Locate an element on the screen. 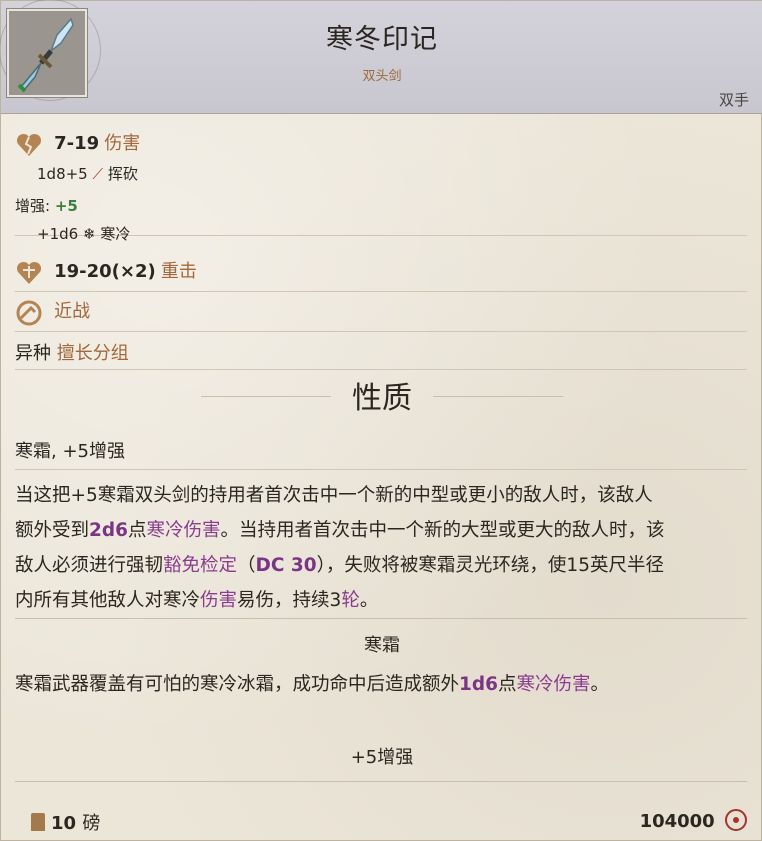 Image resolution: width=762 pixels, height=841 pixels. desc-text: 当这把+5寒霜双头剑的持用者首次击中一个新的中型或更小的敌人时，该敌人 is located at coordinates (334, 495).